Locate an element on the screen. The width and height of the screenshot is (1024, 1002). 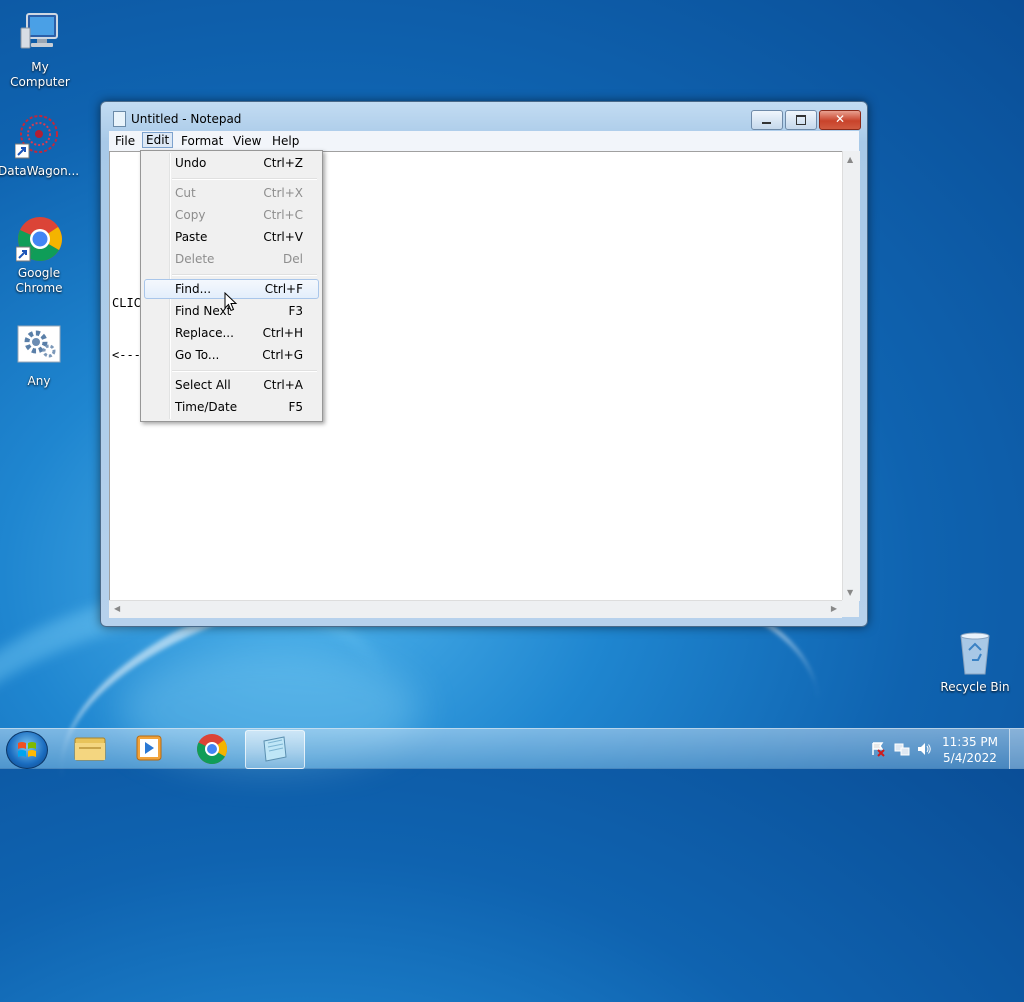
menu-item-time-date: Time/Date F5 is located at coordinates (231, 407).